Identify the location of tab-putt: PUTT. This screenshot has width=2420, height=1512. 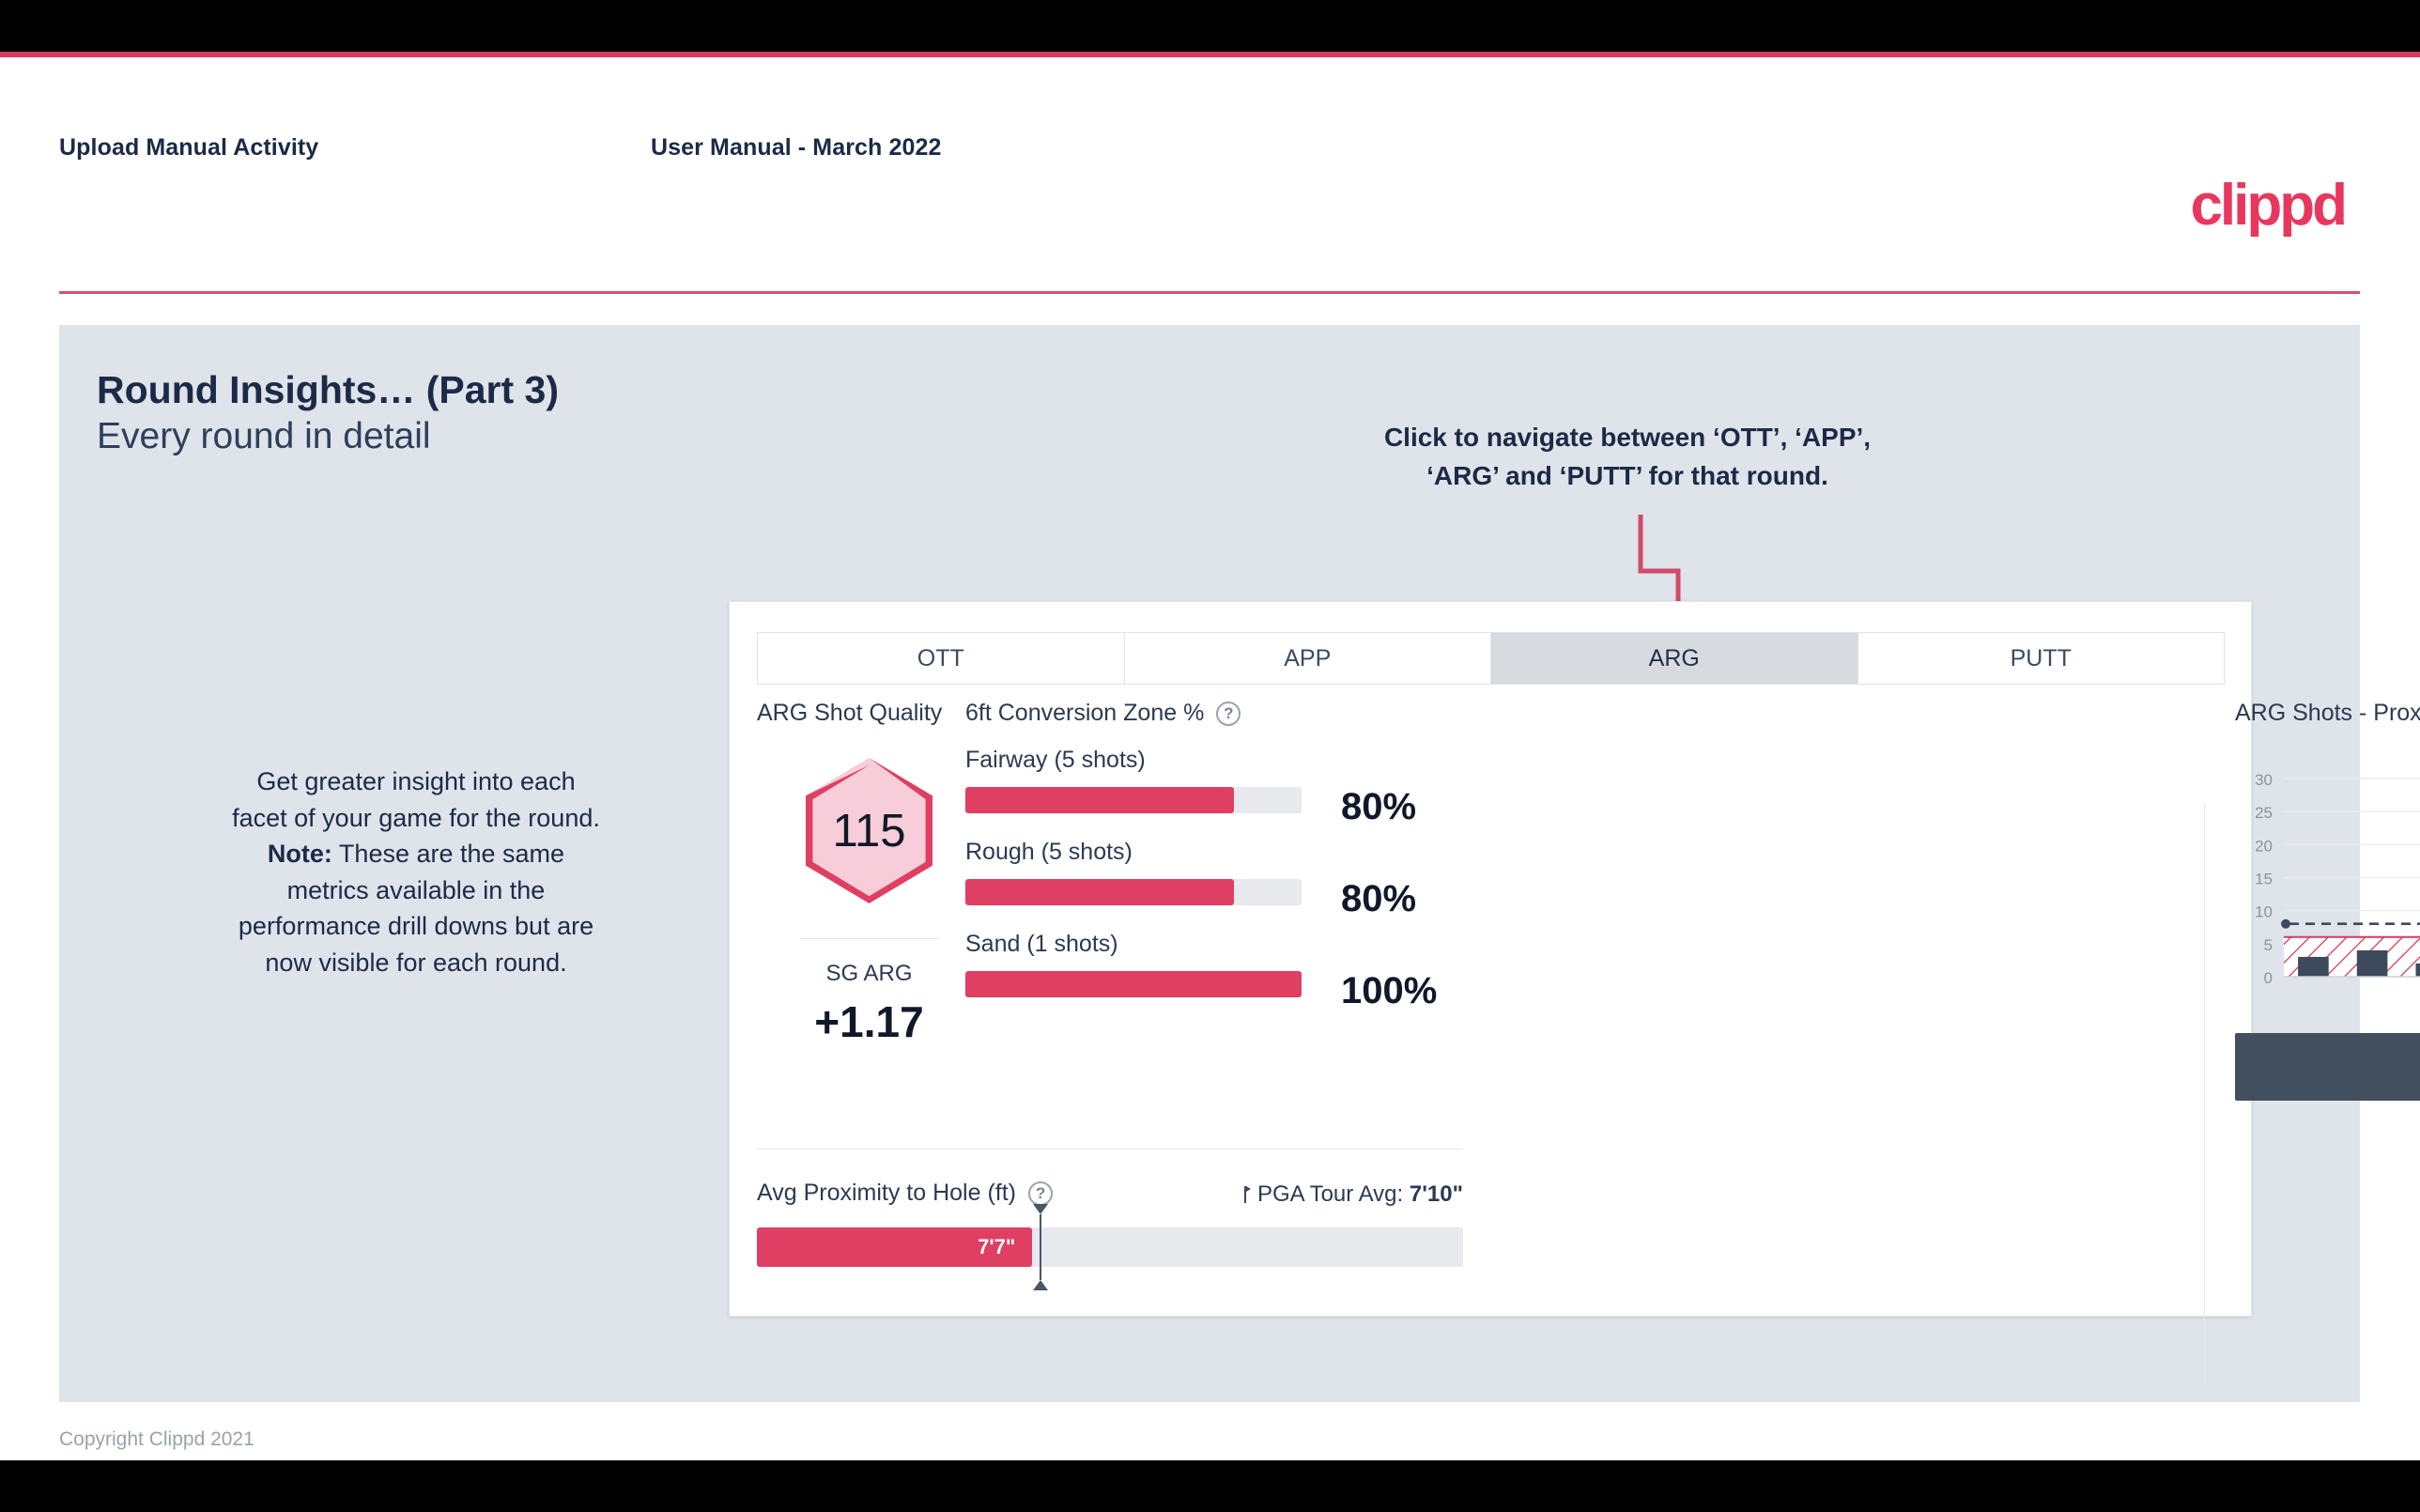
(2041, 658).